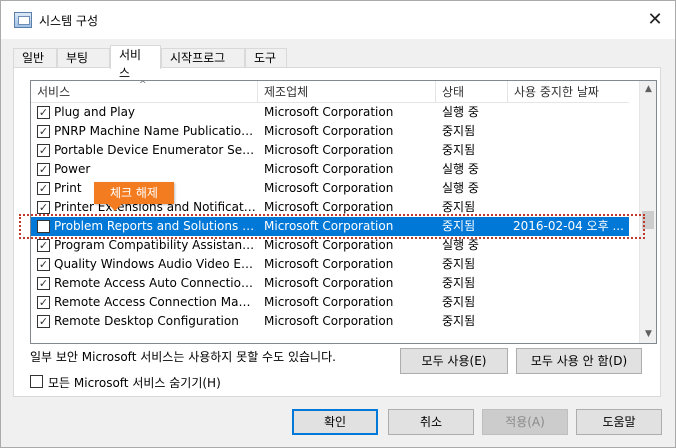 This screenshot has width=676, height=448. I want to click on vertical-scrollbar: ▲ ▼, so click(647, 212).